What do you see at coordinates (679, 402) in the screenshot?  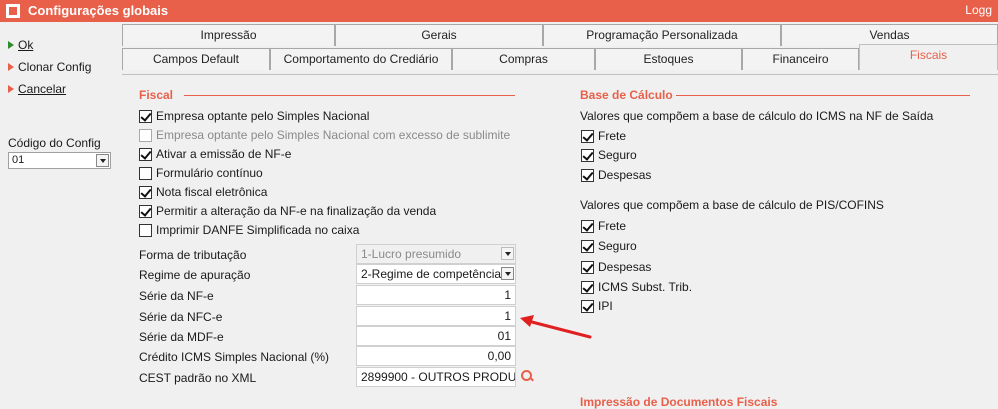 I see `impressao-docs-title: Impressão de Documentos Fiscais` at bounding box center [679, 402].